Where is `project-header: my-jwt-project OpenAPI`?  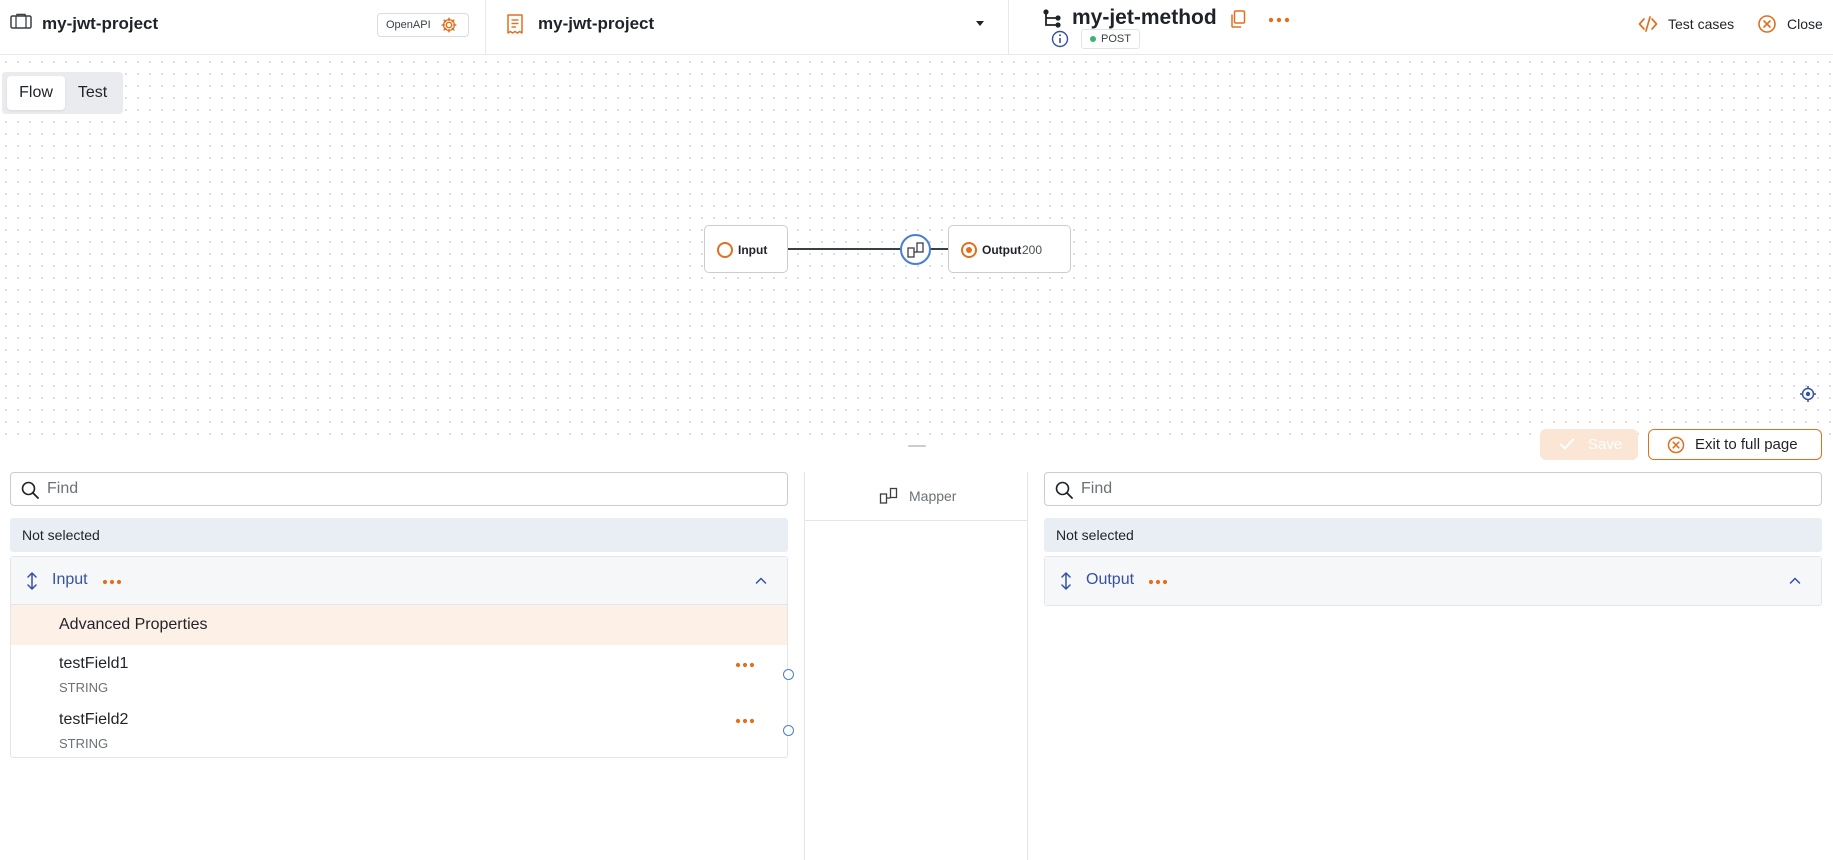 project-header: my-jwt-project OpenAPI is located at coordinates (243, 27).